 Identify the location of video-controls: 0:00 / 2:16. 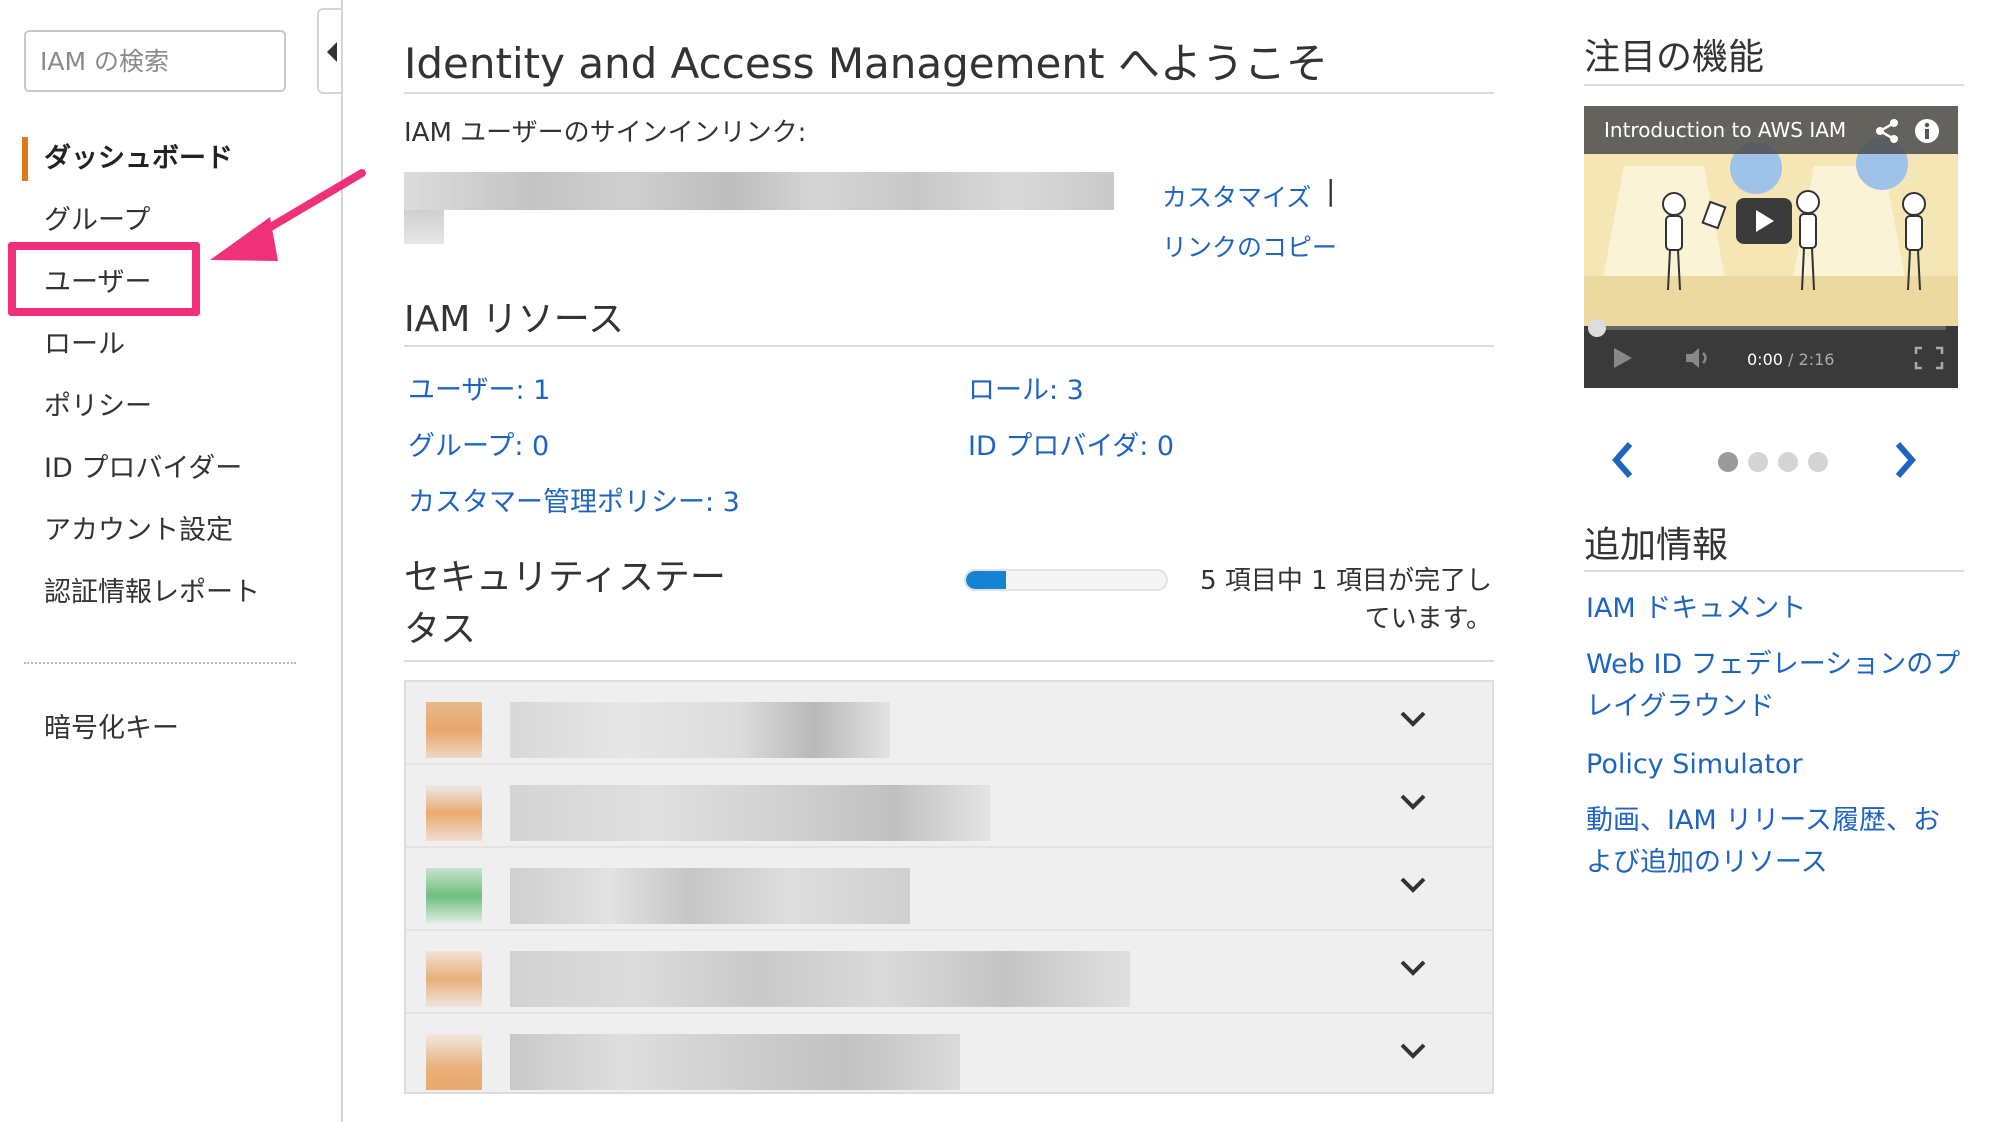
(1771, 353).